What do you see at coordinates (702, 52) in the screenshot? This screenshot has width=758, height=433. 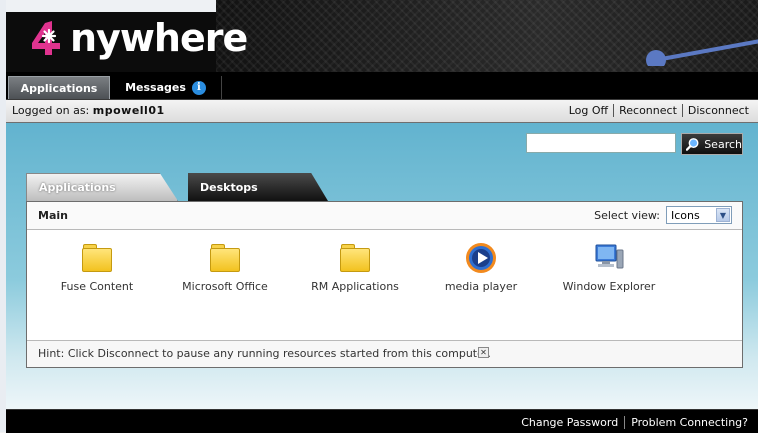 I see `annotation-pointer` at bounding box center [702, 52].